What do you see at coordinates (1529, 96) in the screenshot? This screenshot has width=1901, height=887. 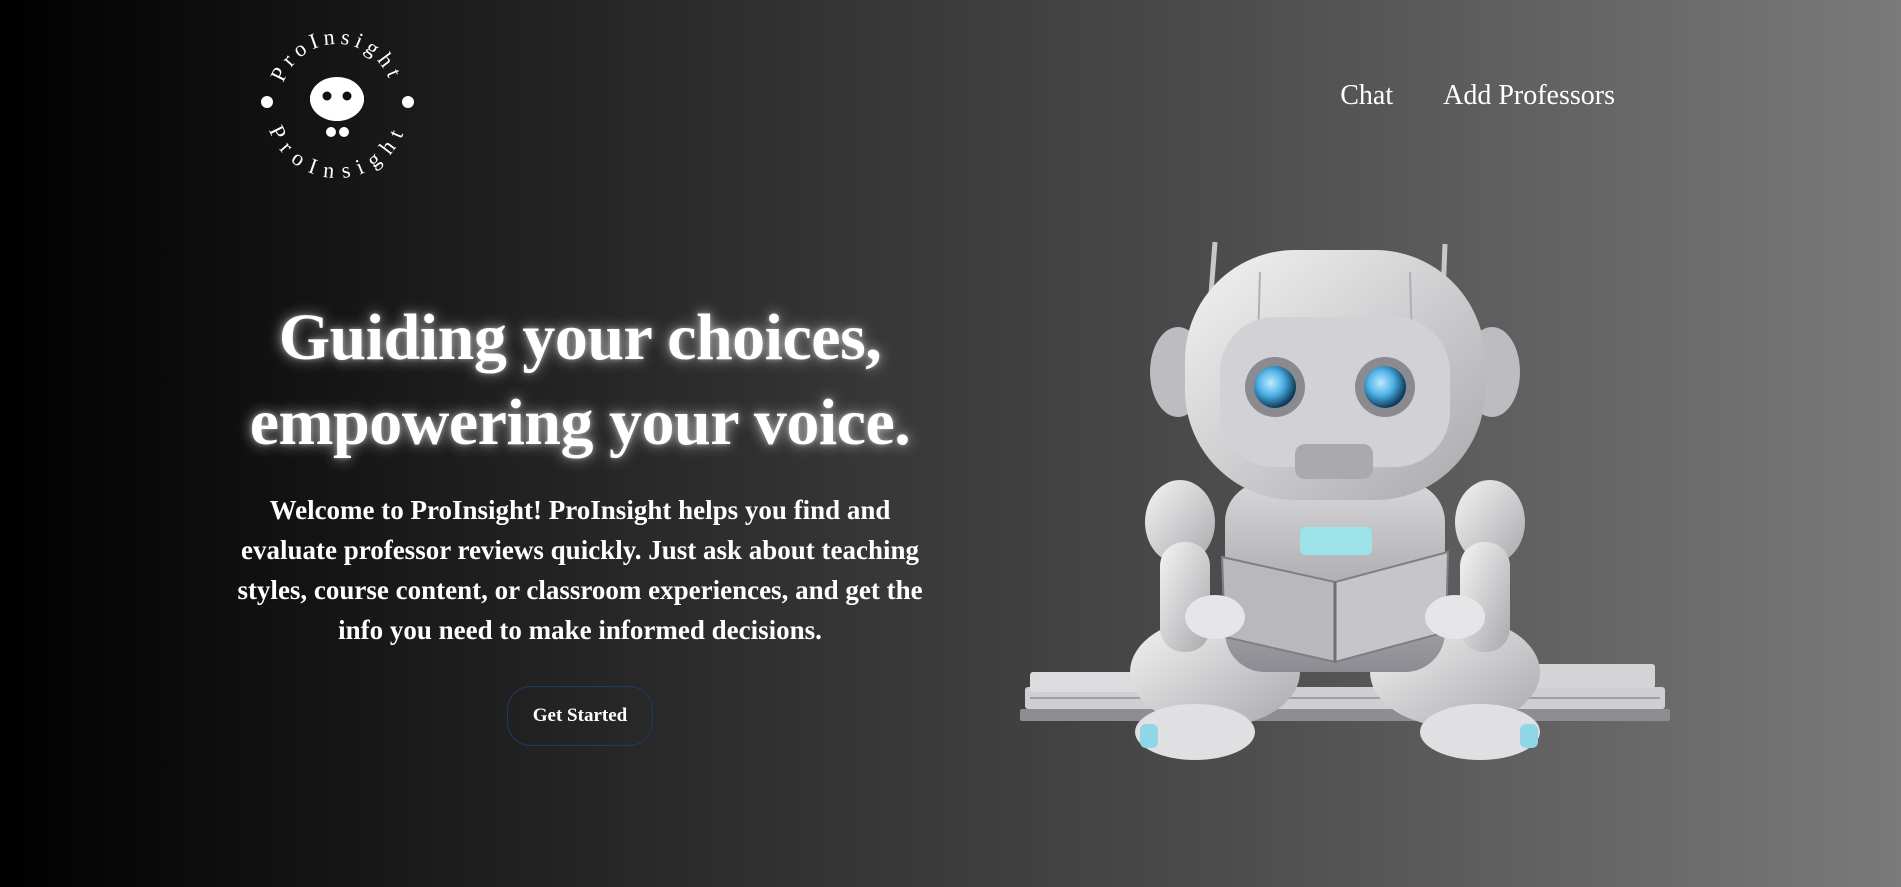 I see `nav-add-professors: Add Professors` at bounding box center [1529, 96].